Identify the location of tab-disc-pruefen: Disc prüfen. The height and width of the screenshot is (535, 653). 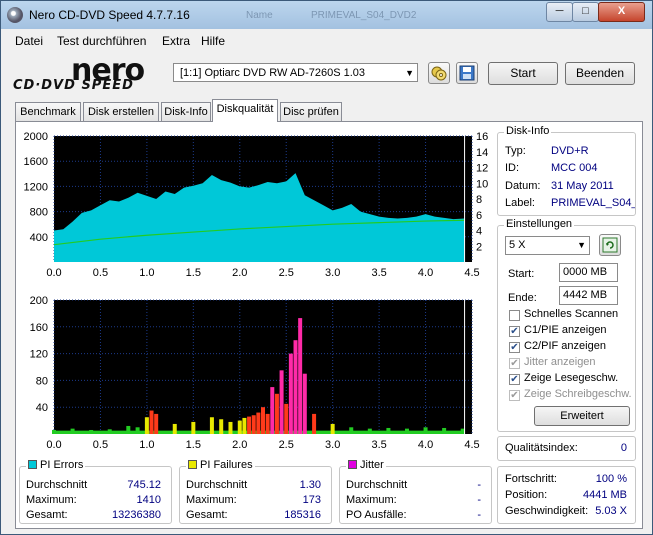
(311, 111).